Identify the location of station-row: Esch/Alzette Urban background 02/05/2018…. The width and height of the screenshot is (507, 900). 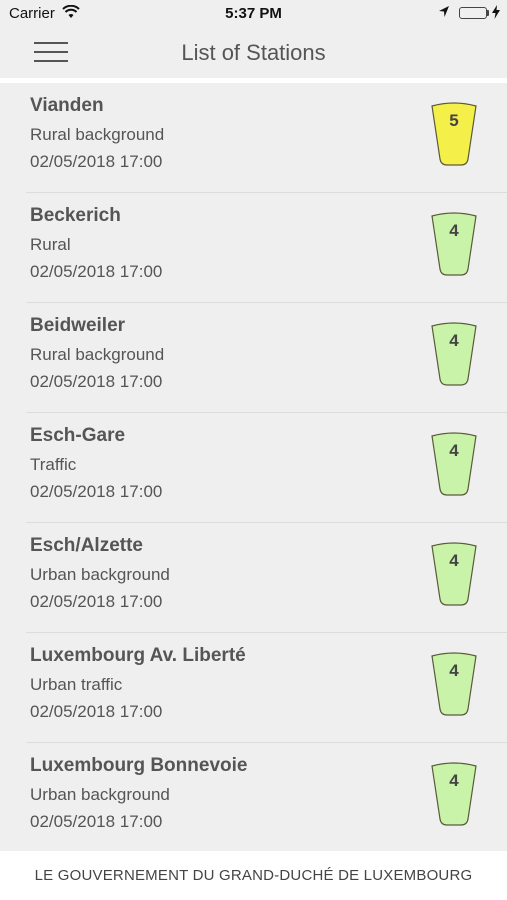
(253, 578).